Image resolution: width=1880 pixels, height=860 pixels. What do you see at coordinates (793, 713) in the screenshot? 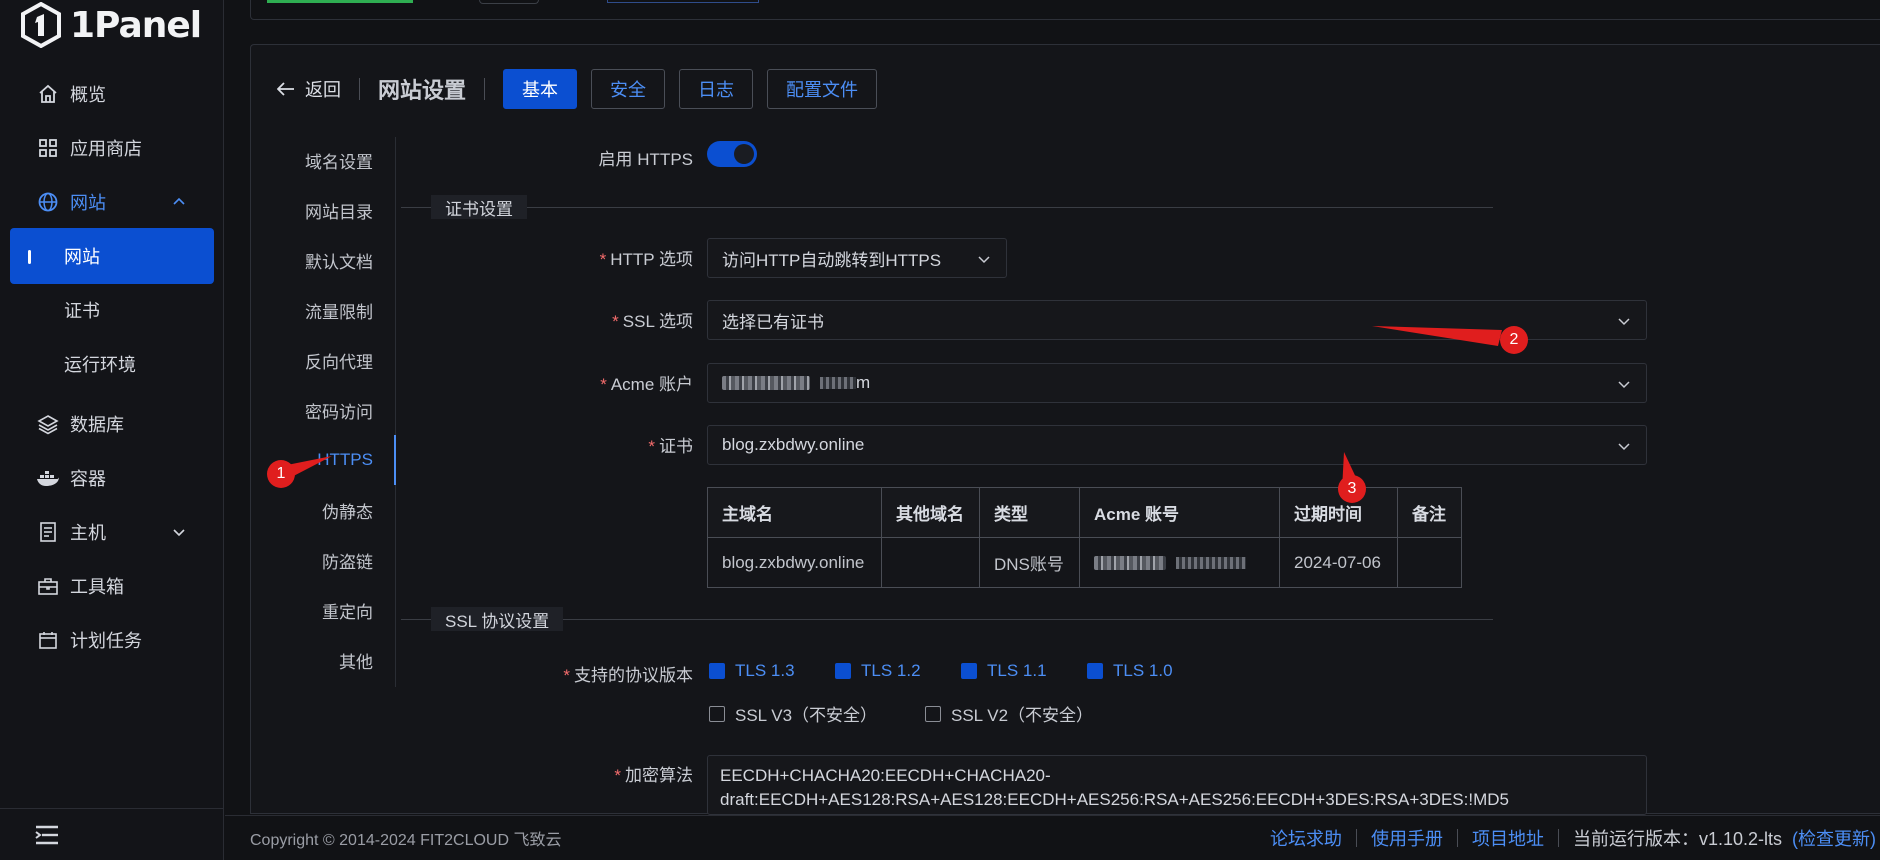
I see `checkbox-sslv3: SSL V3（不安全）` at bounding box center [793, 713].